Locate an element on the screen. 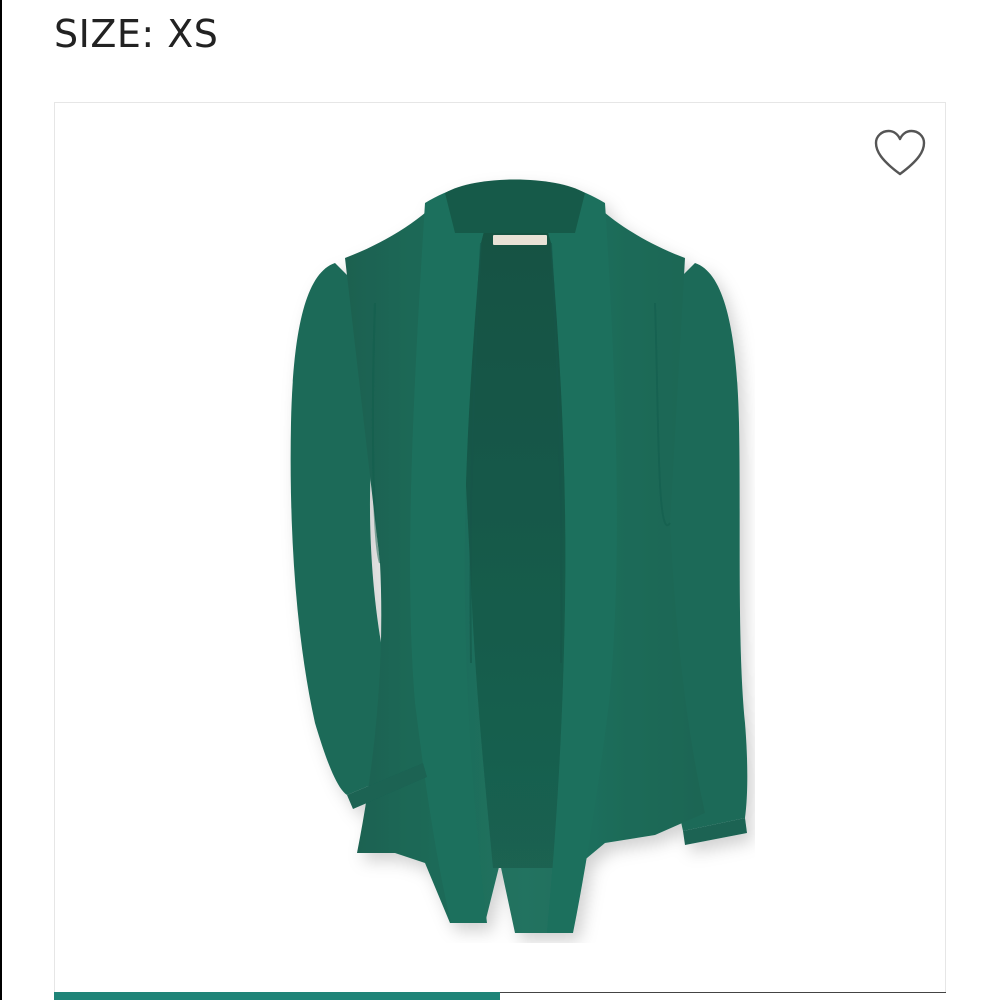 Image resolution: width=1000 pixels, height=1000 pixels. size-label: SIZE: XS is located at coordinates (136, 34).